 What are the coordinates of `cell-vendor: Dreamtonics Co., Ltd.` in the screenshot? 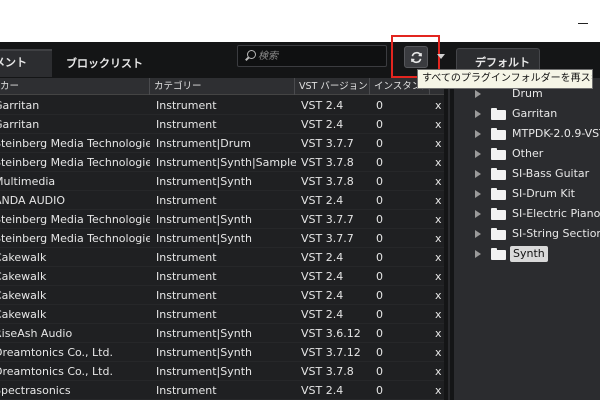 It's located at (56, 352).